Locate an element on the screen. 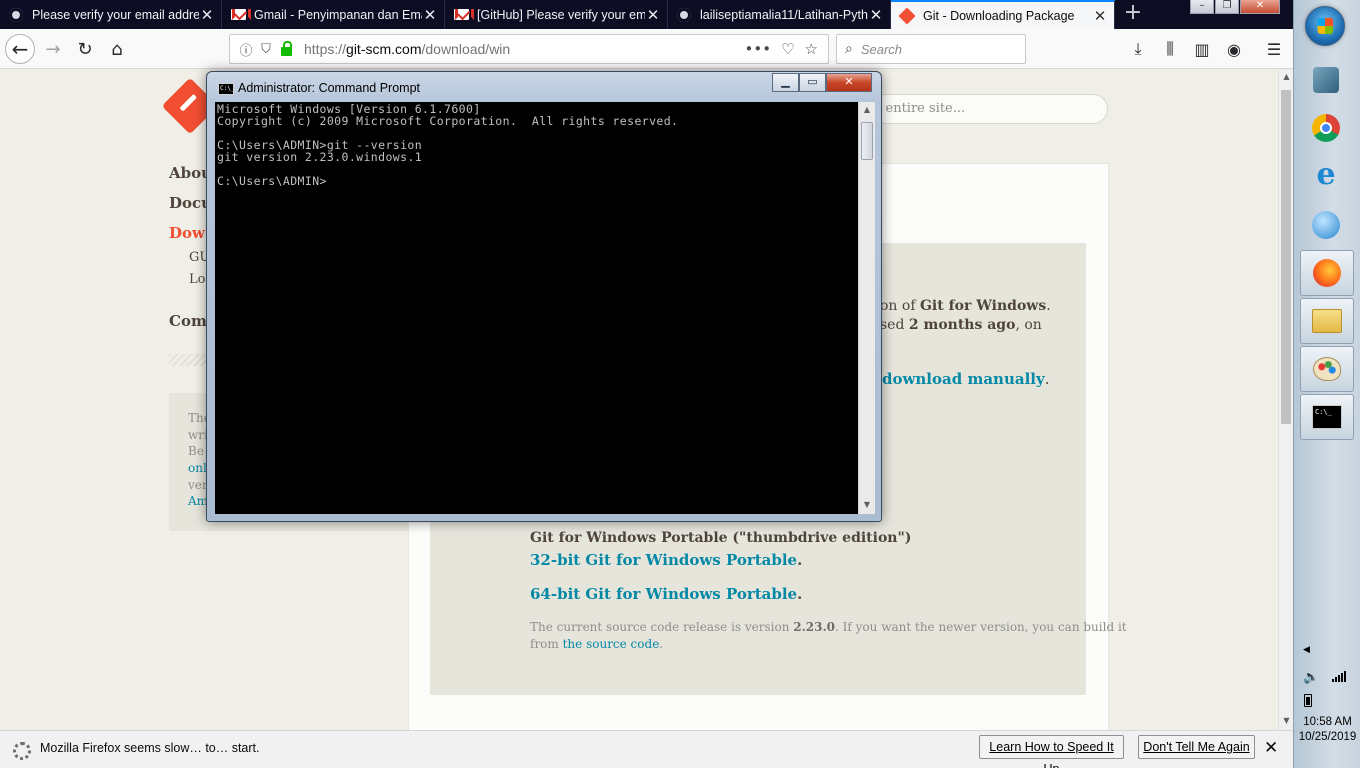 The height and width of the screenshot is (768, 1360). taskbar-app-icon is located at coordinates (1326, 80).